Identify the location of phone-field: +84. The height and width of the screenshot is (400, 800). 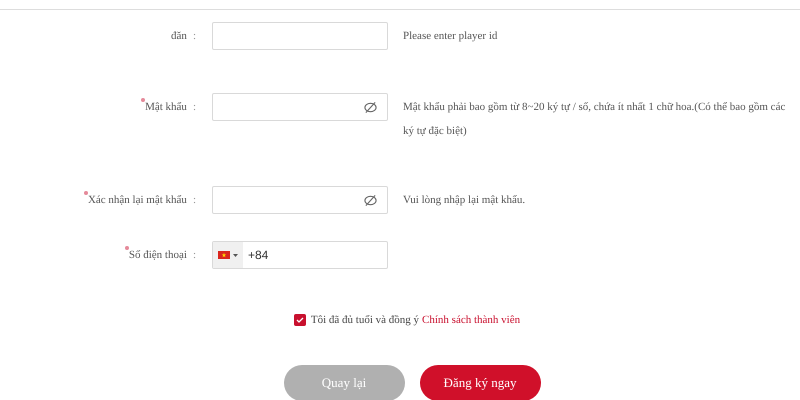
(300, 255).